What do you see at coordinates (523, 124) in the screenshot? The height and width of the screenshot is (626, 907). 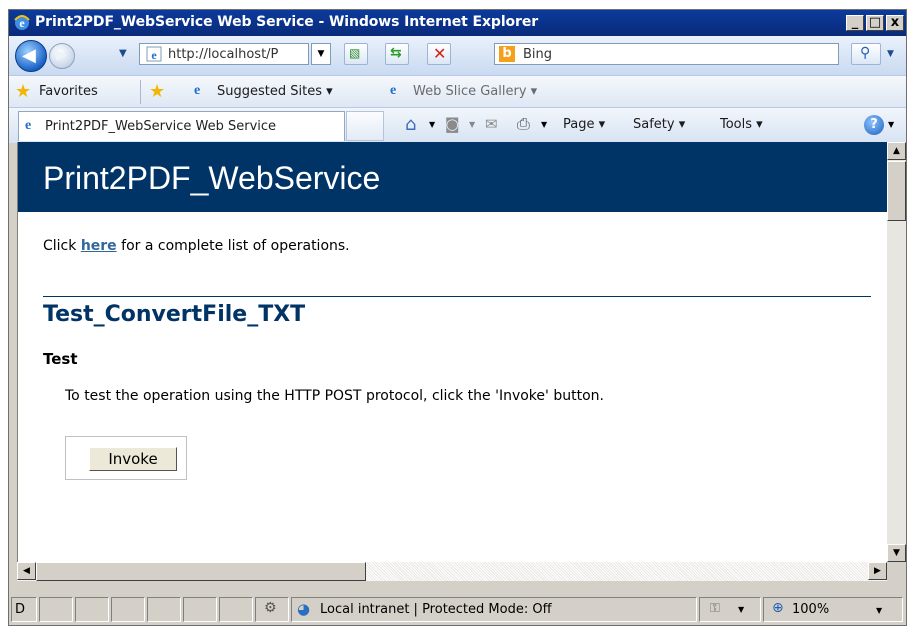 I see `print-icon: ⎙` at bounding box center [523, 124].